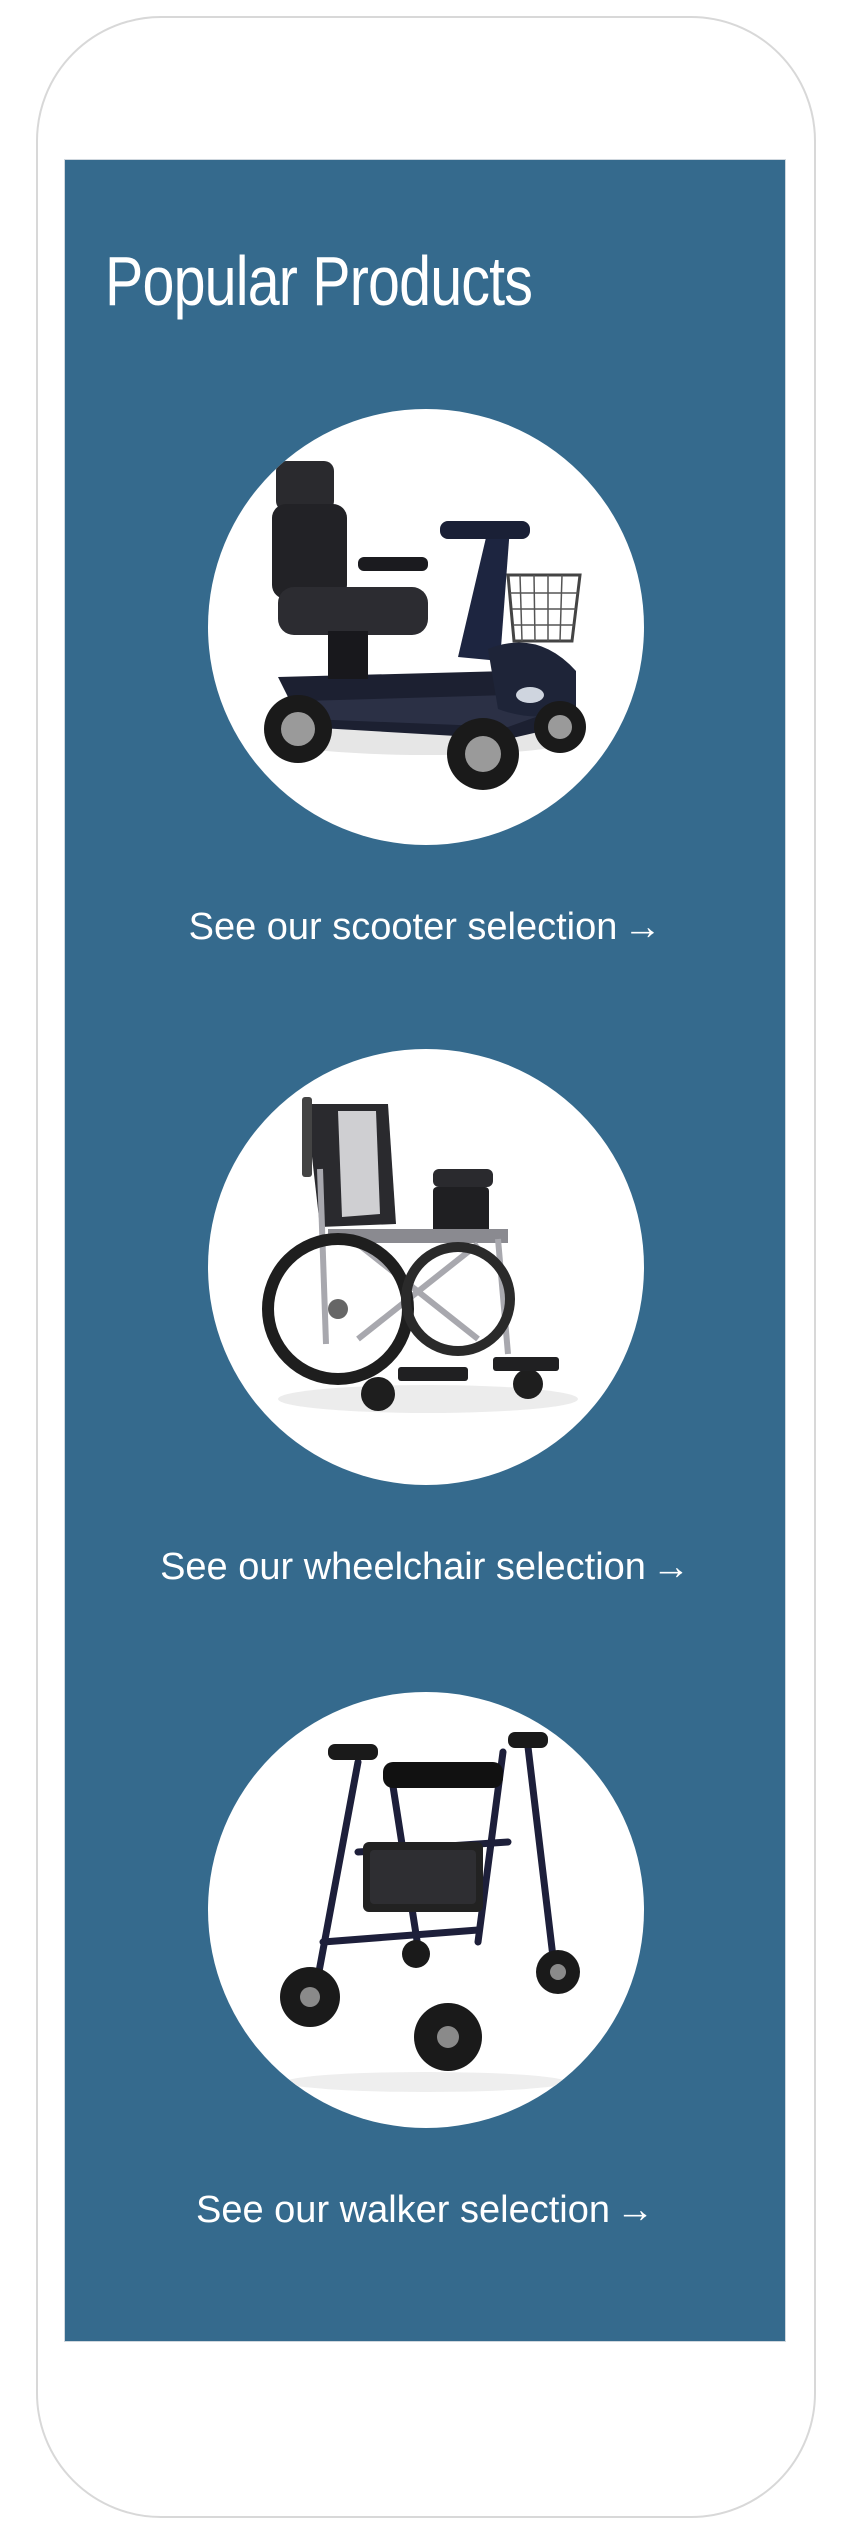 The width and height of the screenshot is (852, 2539). I want to click on rollator-walker-icon, so click(430, 1912).